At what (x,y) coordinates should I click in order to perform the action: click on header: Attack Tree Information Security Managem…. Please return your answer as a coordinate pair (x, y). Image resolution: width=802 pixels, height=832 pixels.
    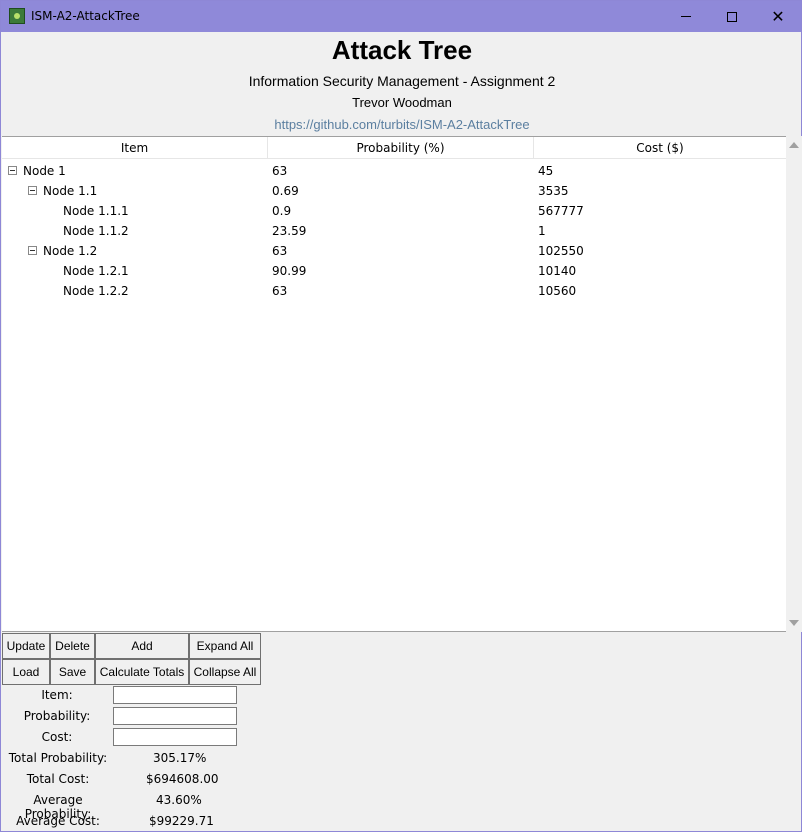
    Looking at the image, I should click on (402, 84).